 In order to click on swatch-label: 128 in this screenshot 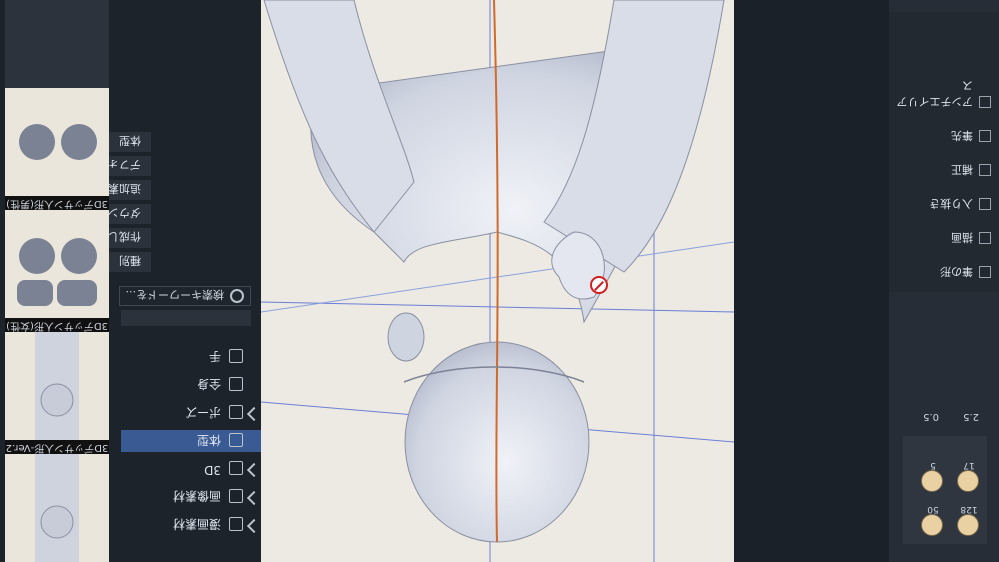, I will do `click(969, 509)`.